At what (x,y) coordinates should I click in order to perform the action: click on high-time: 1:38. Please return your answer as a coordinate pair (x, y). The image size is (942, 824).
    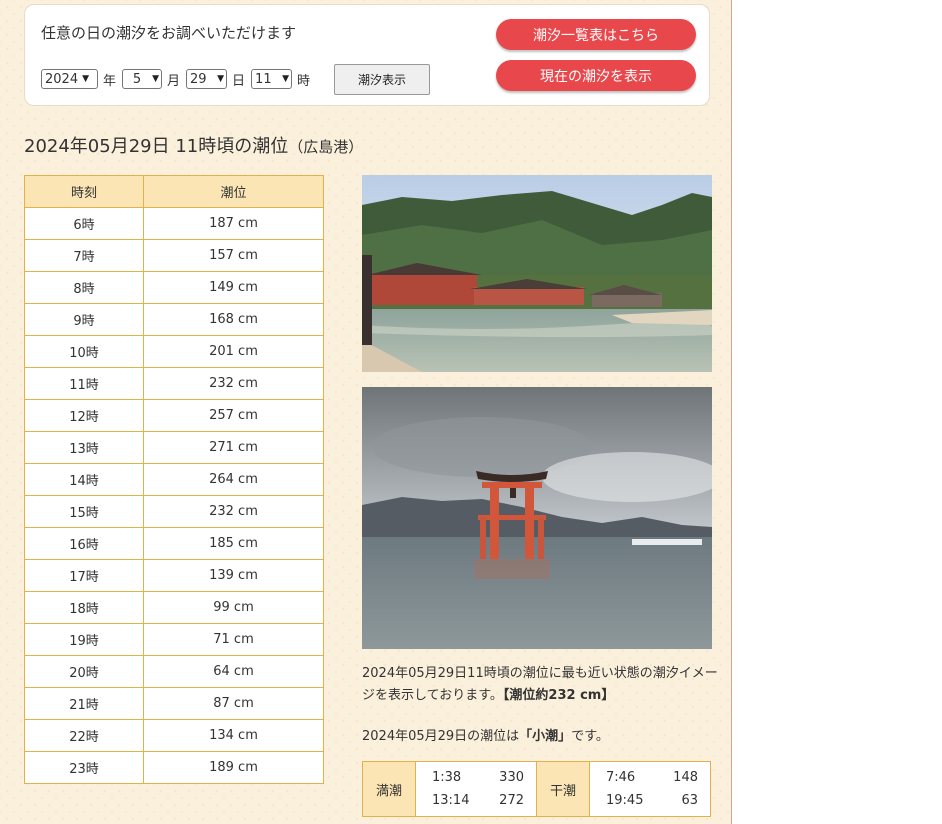
    Looking at the image, I should click on (447, 777).